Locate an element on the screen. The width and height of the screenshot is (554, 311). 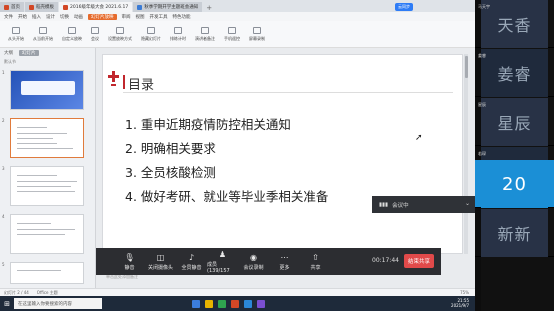
mute-button: 🎙 静音 is located at coordinates (129, 262).